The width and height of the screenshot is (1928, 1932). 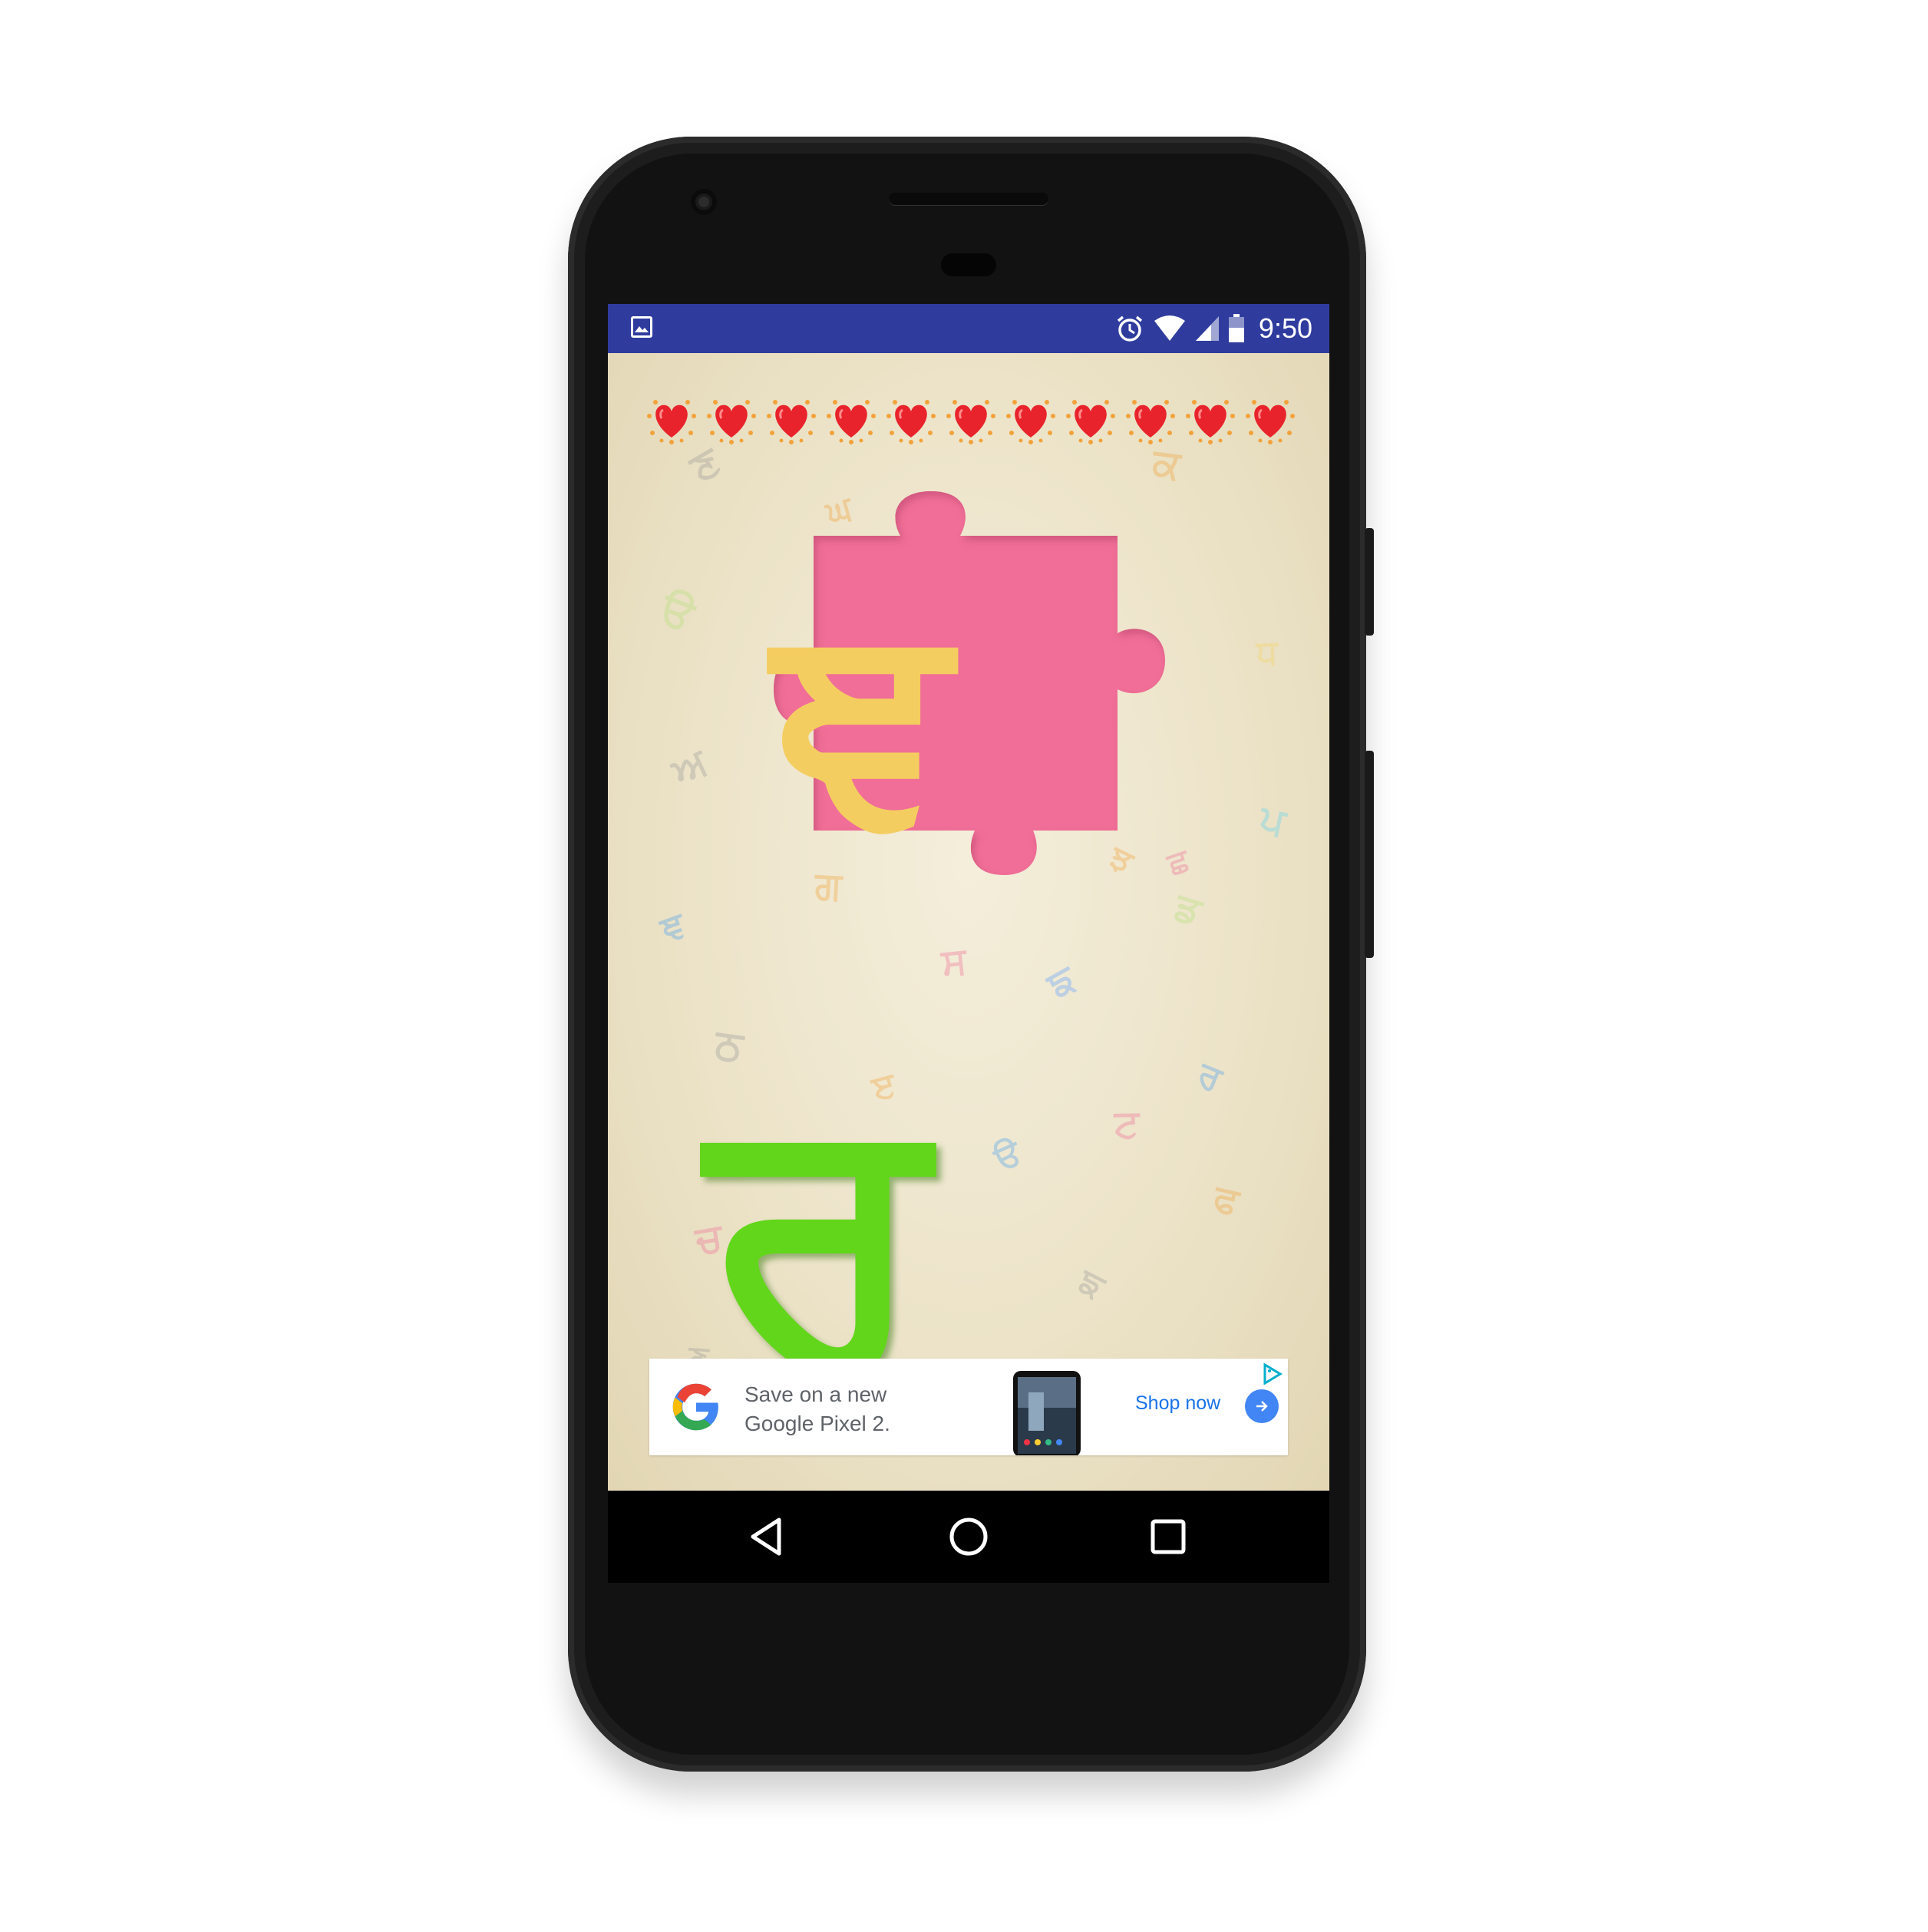 I want to click on image-icon, so click(x=641, y=327).